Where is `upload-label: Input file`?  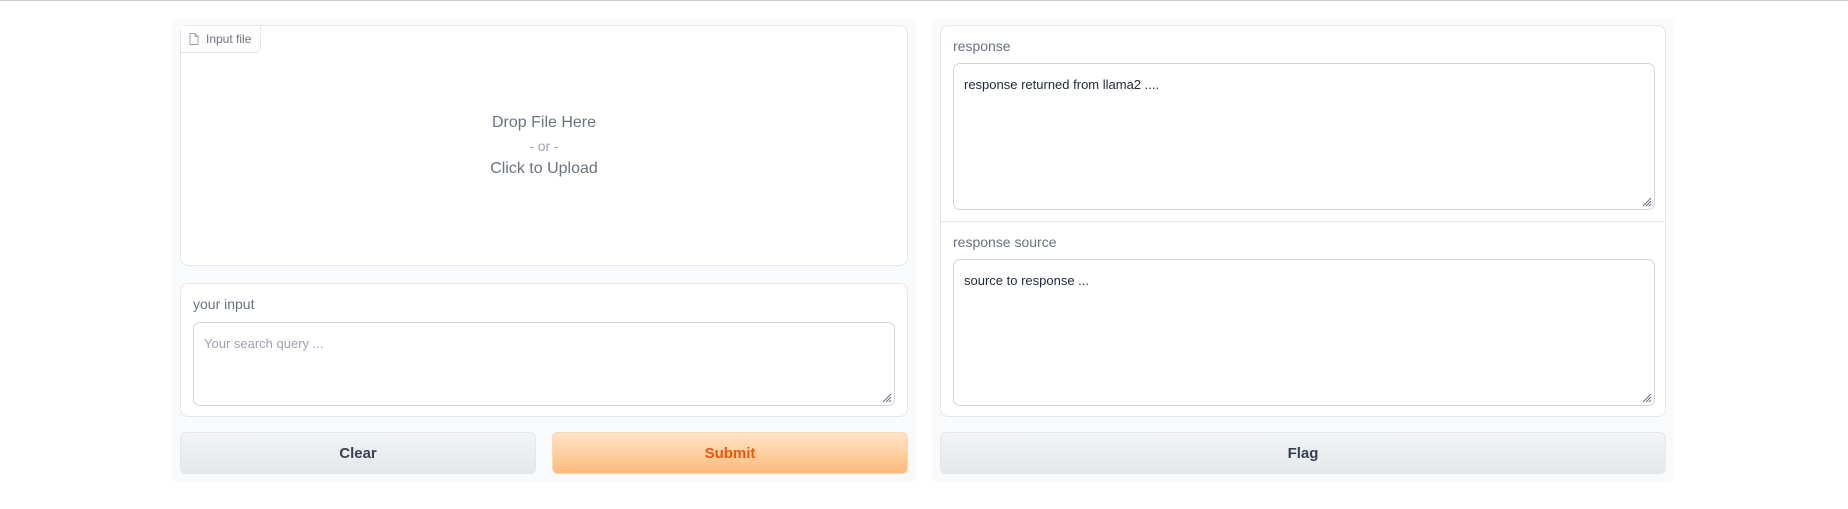
upload-label: Input file is located at coordinates (229, 39).